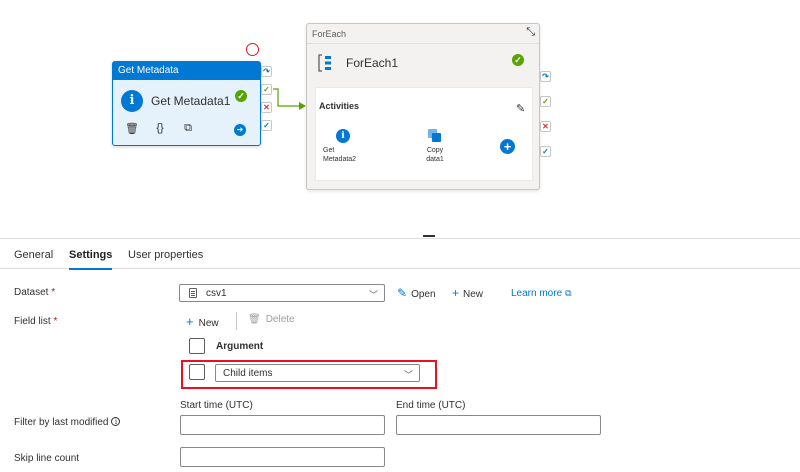  I want to click on field-list-label: Field list *, so click(36, 321).